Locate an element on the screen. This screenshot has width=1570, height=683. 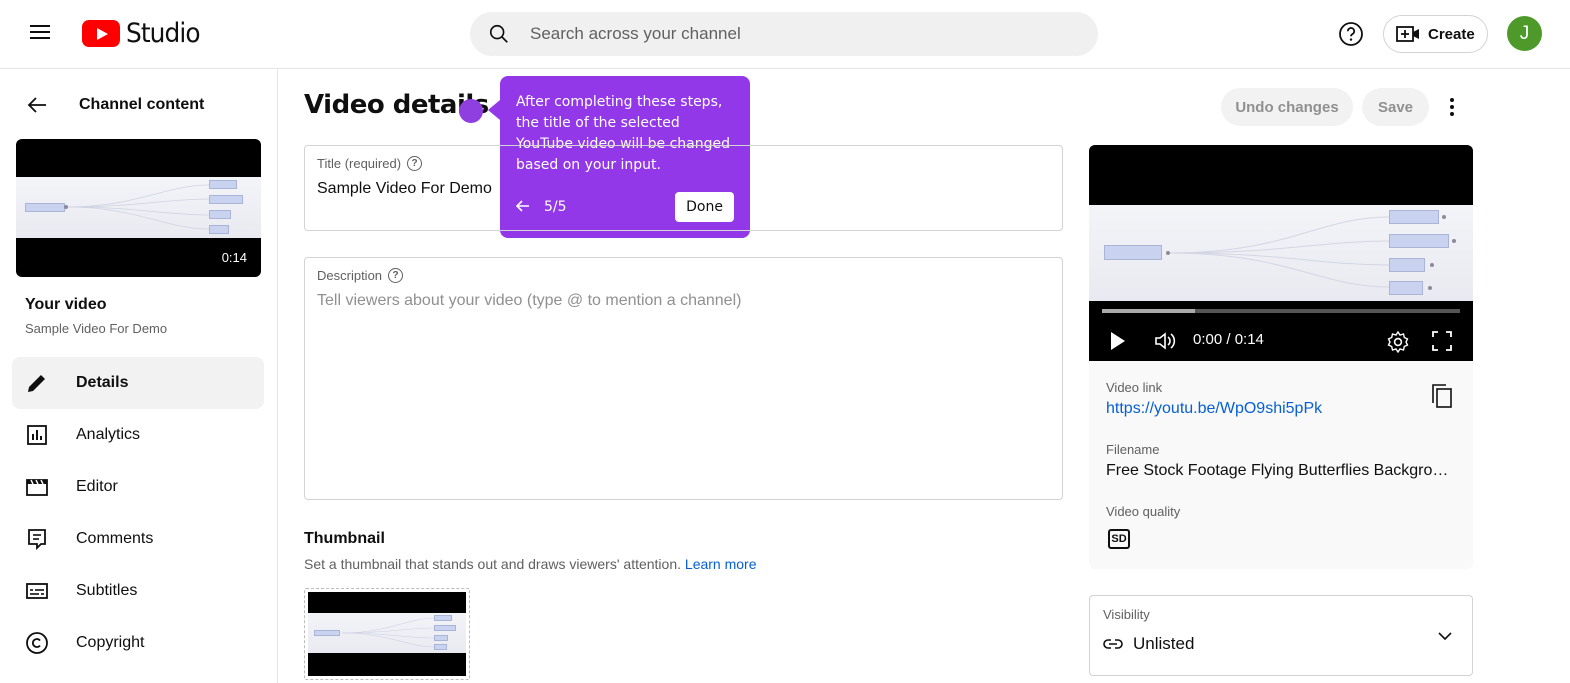
studio-logo: Studio is located at coordinates (144, 33).